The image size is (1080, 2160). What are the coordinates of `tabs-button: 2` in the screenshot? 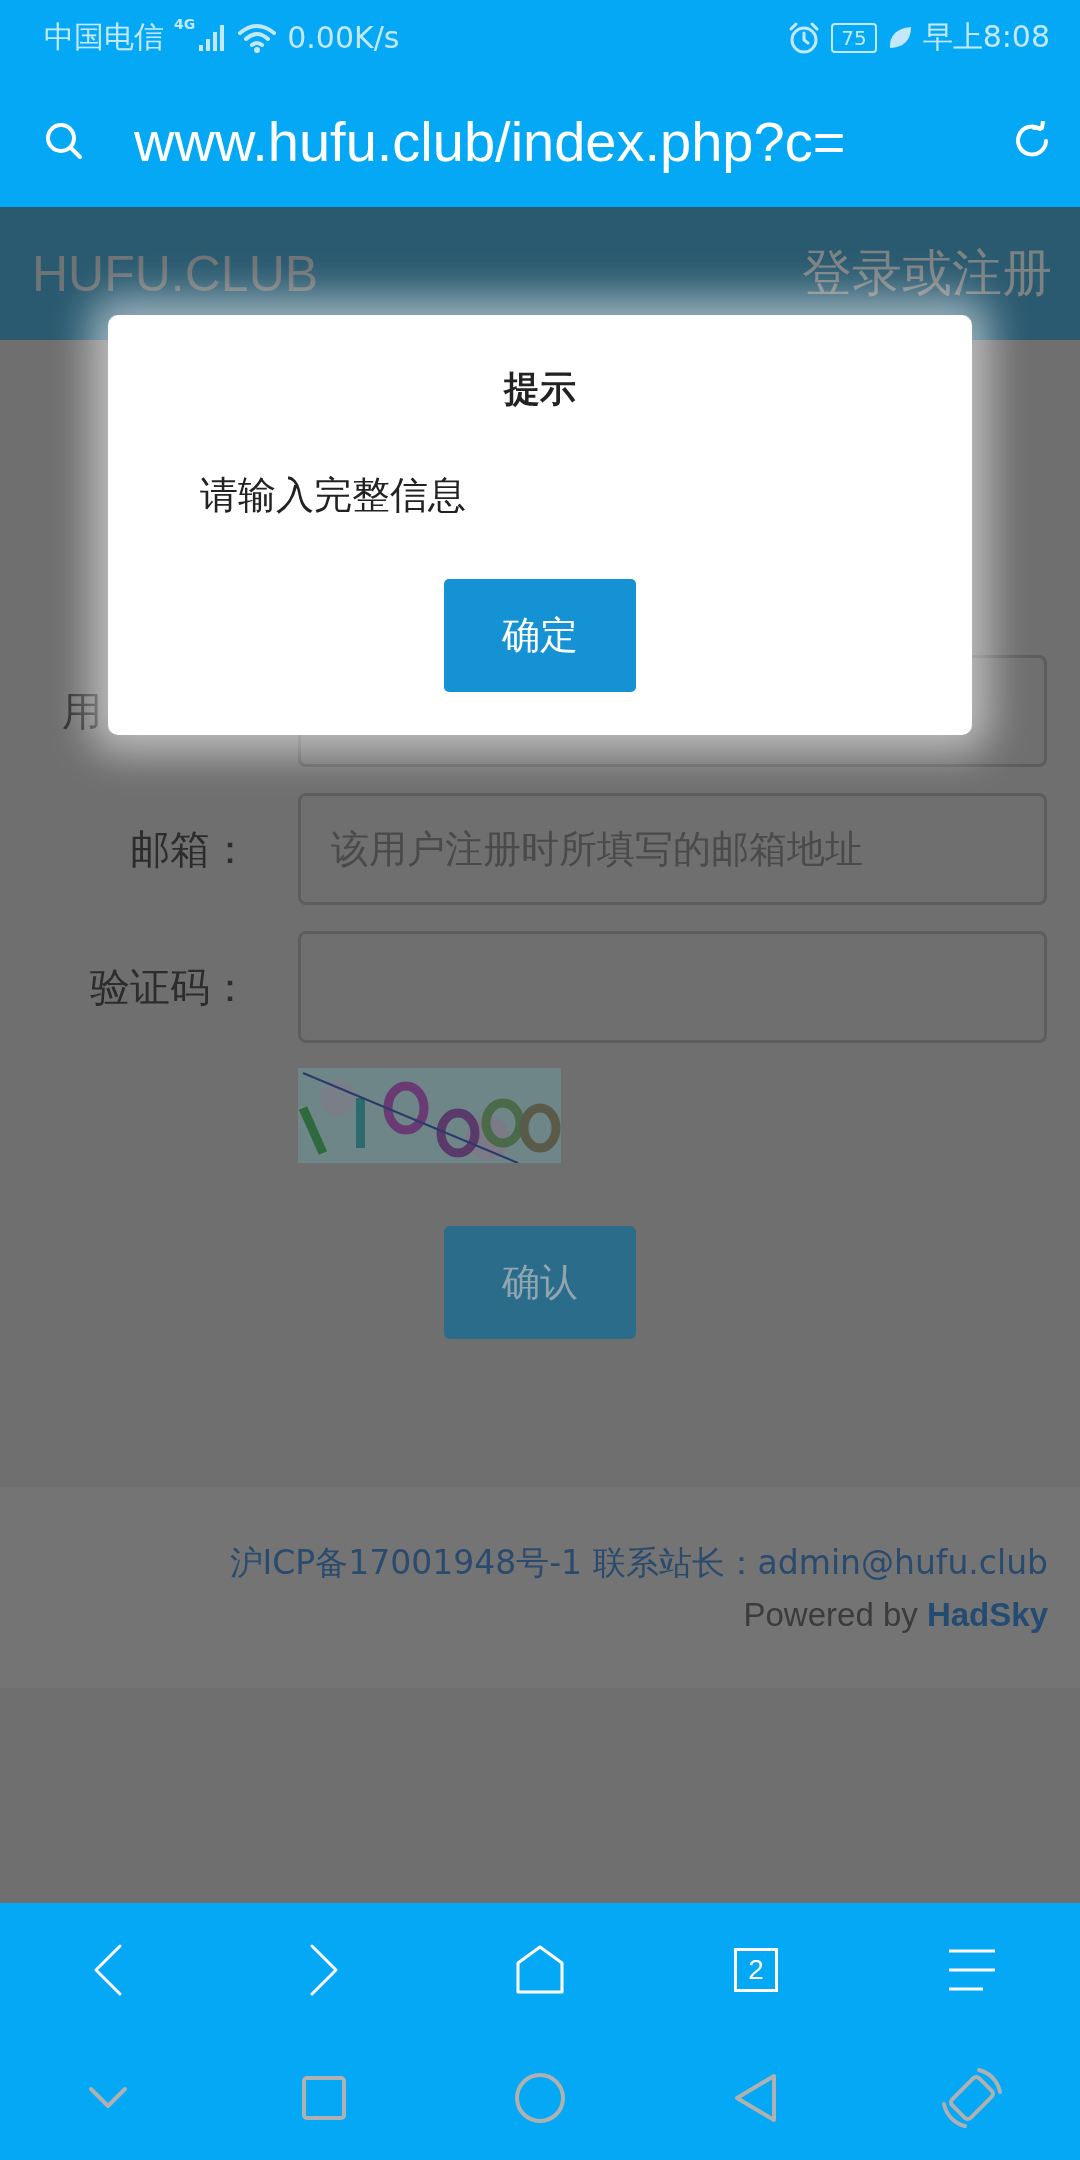 It's located at (756, 1969).